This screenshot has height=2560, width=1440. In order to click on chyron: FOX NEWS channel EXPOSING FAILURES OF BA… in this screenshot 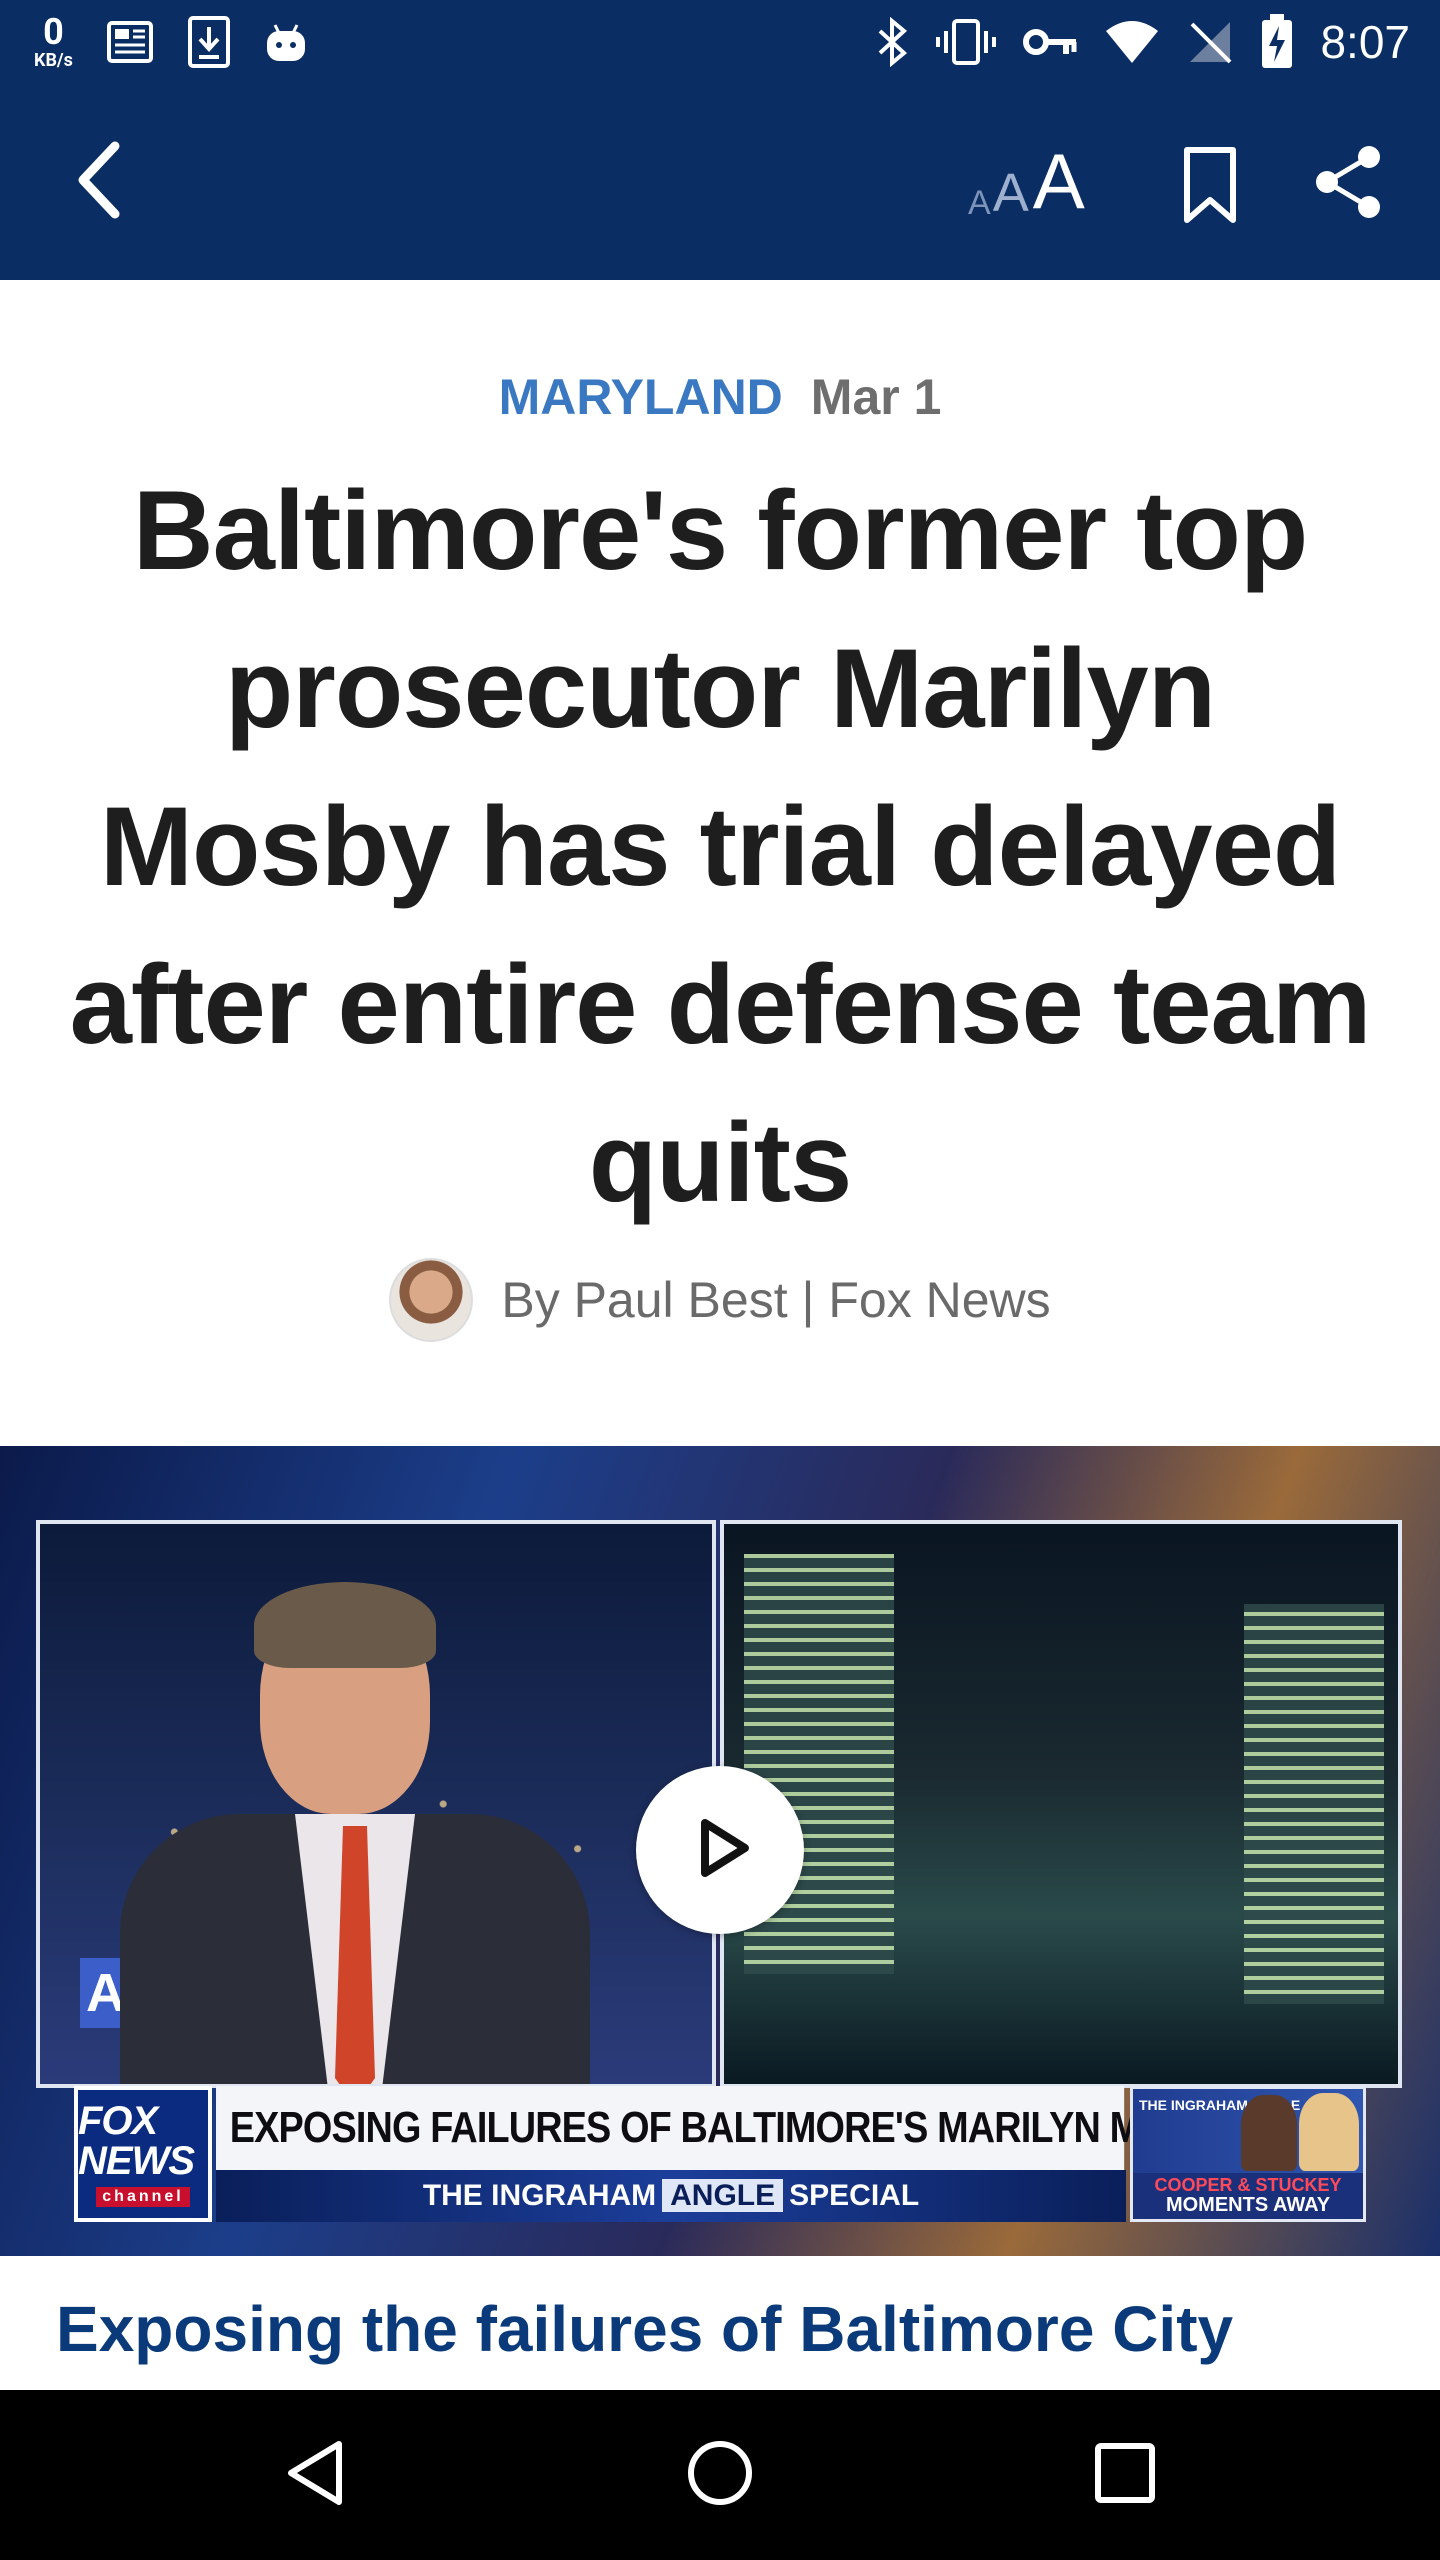, I will do `click(720, 2155)`.